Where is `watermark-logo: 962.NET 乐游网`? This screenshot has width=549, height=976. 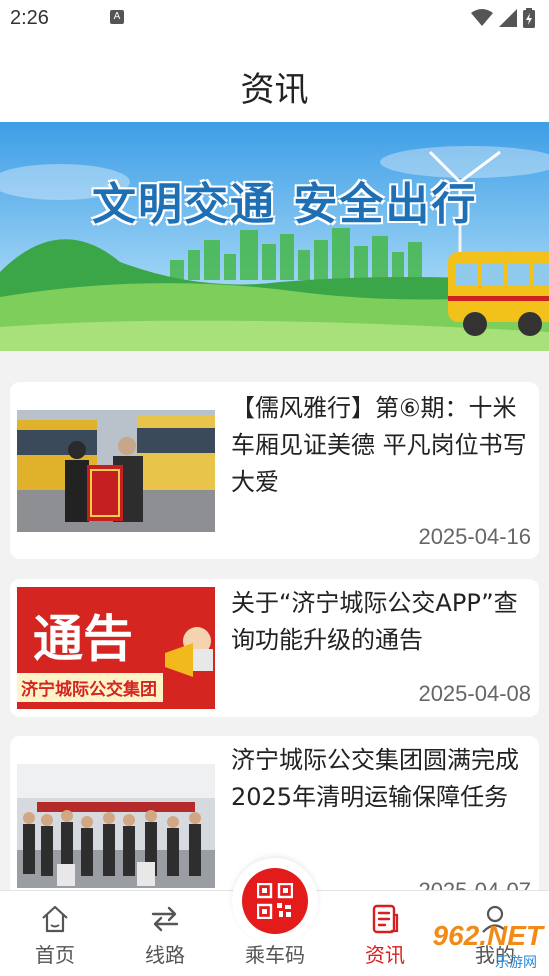
watermark-logo: 962.NET 乐游网 is located at coordinates (477, 943).